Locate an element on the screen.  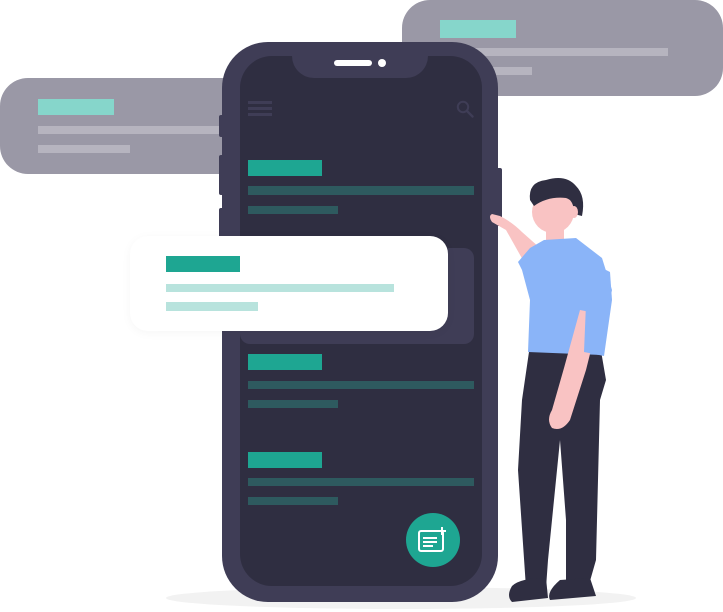
hamburger-menu-icon is located at coordinates (260, 110).